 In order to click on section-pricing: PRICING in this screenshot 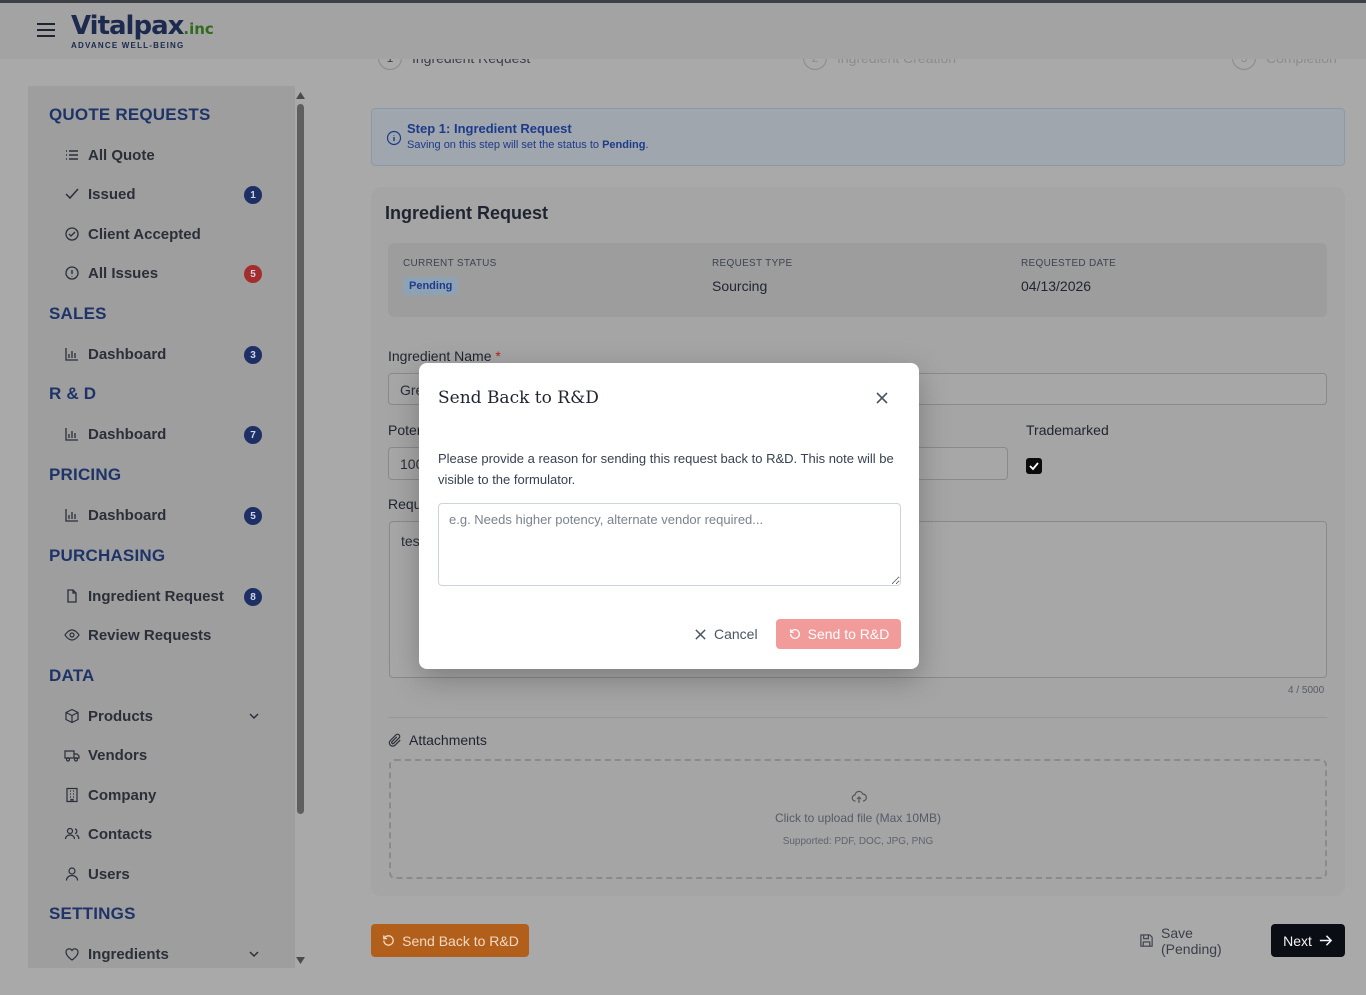, I will do `click(85, 474)`.